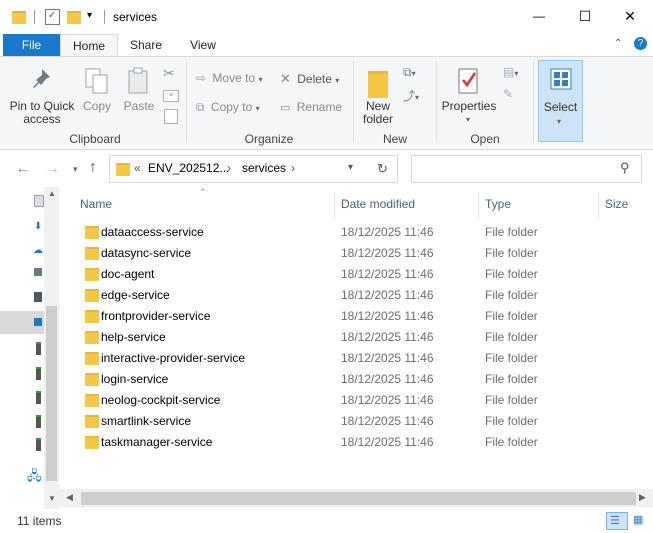 The height and width of the screenshot is (533, 653). Describe the element at coordinates (42, 119) in the screenshot. I see `pin-label-2: access` at that location.